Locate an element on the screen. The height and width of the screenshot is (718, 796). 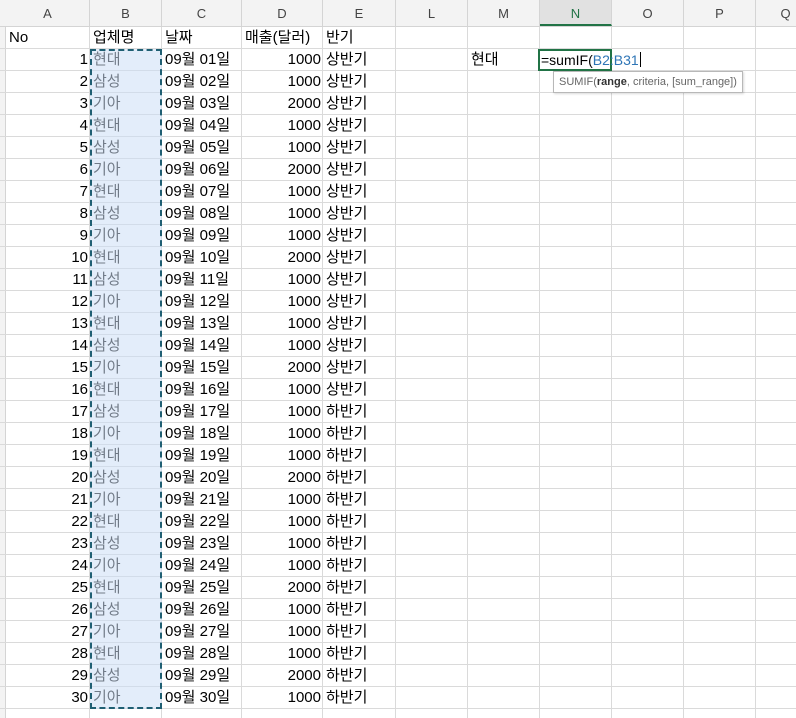
cell-date: 09월 10일 is located at coordinates (202, 258).